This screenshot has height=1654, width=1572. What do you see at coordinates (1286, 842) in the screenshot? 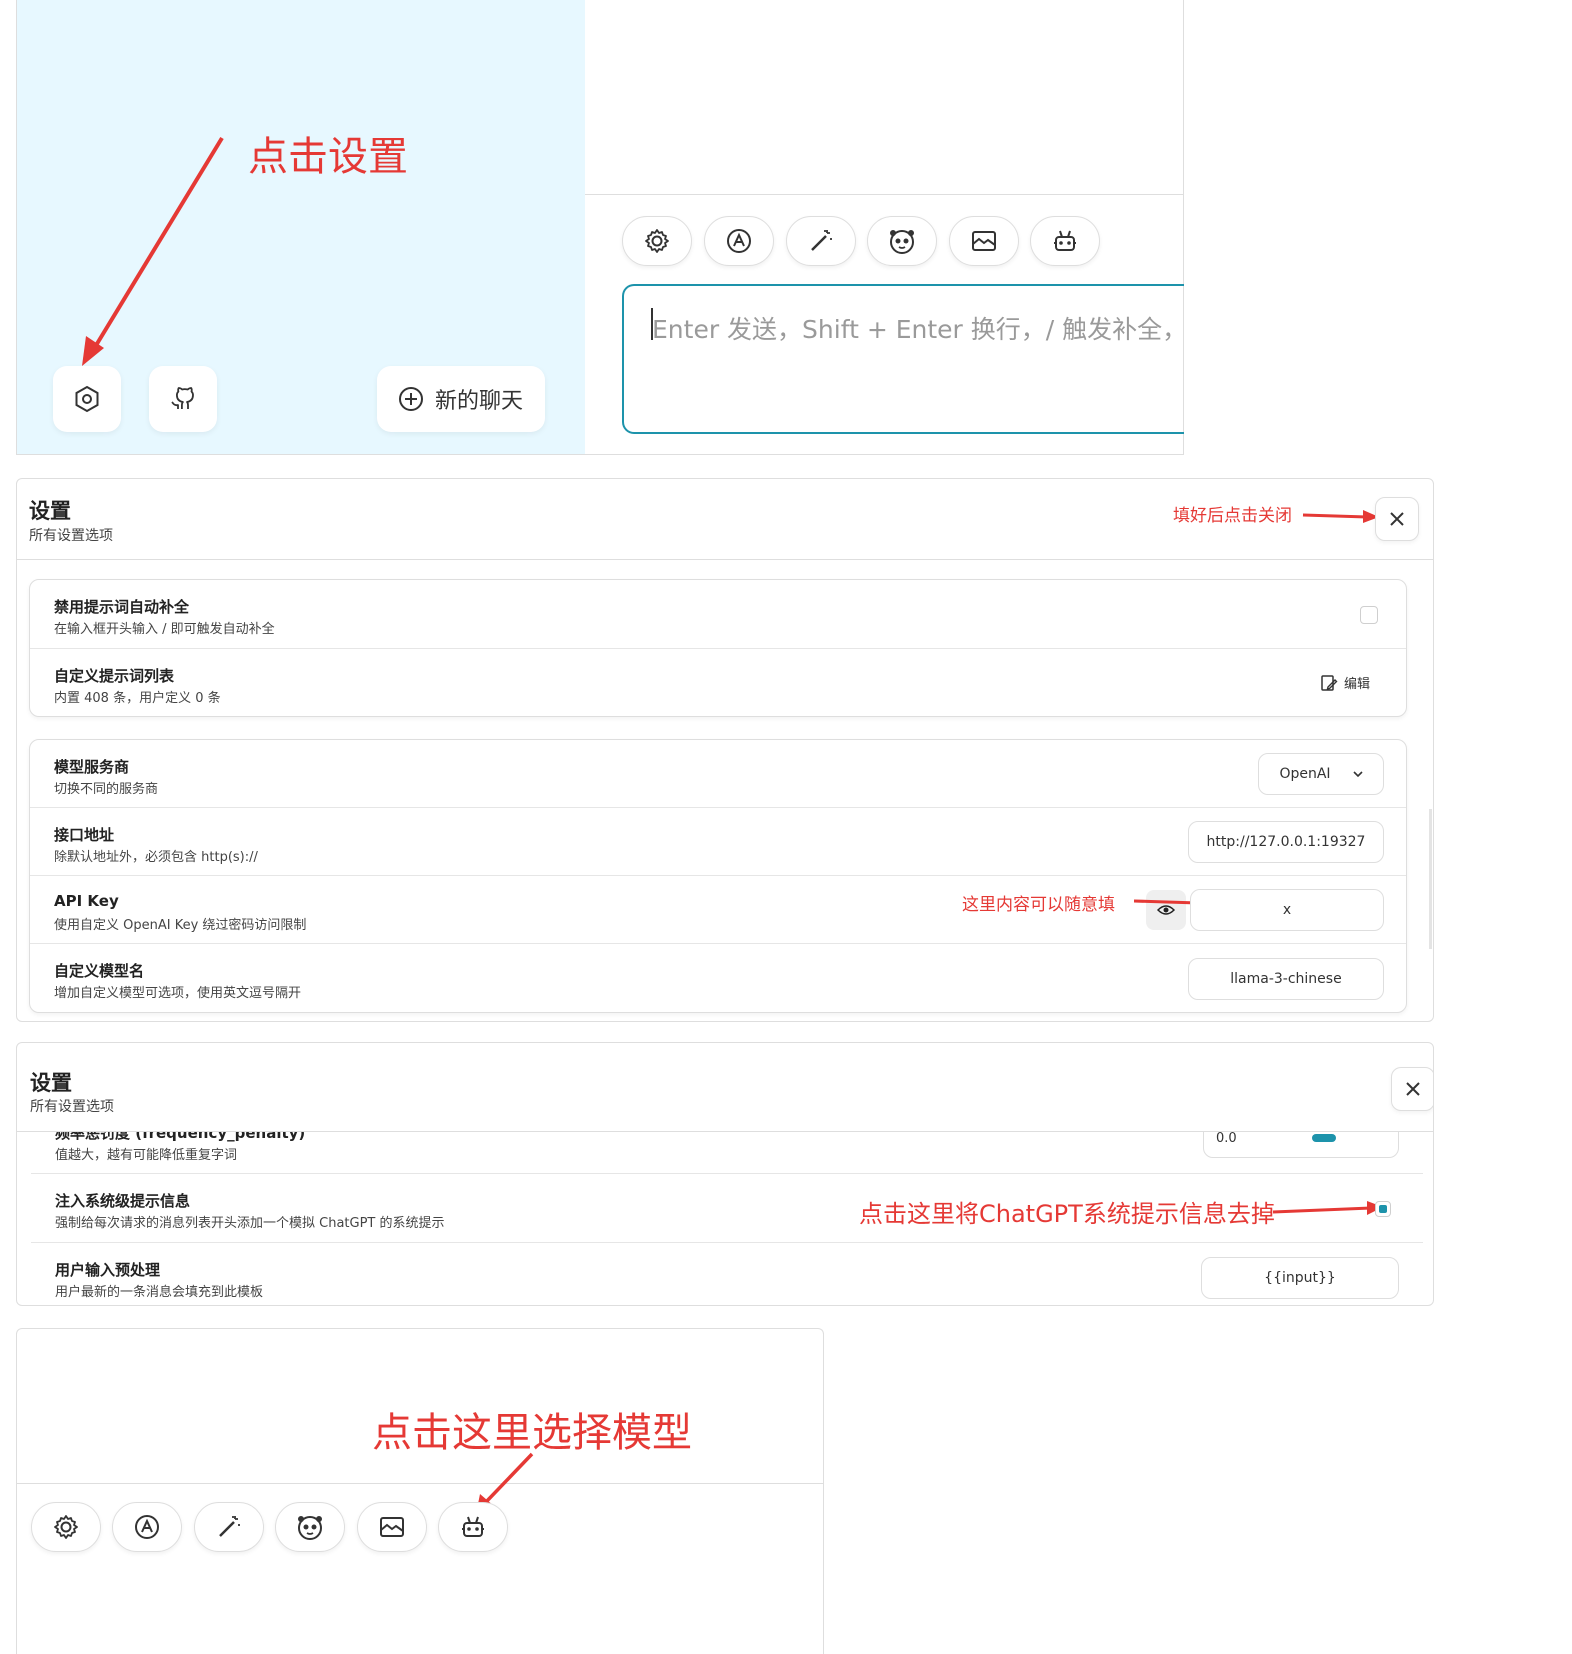
I see `endpoint-input: http://127.0.0.1:19327` at bounding box center [1286, 842].